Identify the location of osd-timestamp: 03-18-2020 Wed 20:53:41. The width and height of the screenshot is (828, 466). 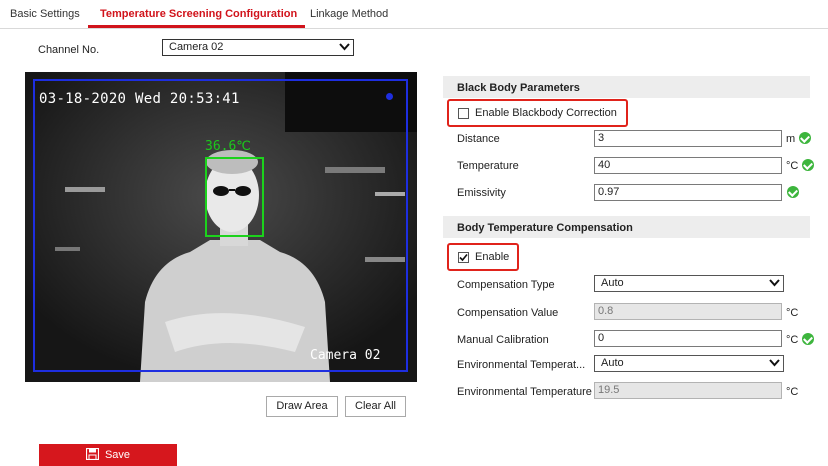
(139, 99).